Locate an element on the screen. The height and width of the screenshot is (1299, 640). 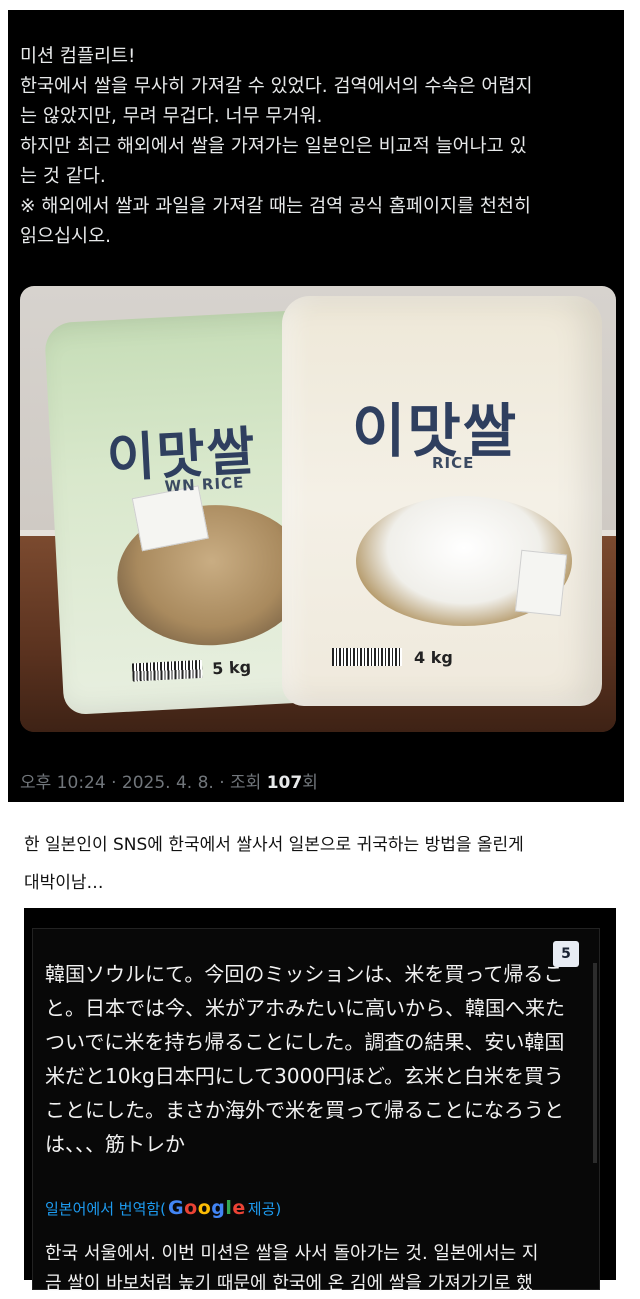
translated-by-google-link: 일본어에서 번역함( Google 제공) is located at coordinates (163, 1208).